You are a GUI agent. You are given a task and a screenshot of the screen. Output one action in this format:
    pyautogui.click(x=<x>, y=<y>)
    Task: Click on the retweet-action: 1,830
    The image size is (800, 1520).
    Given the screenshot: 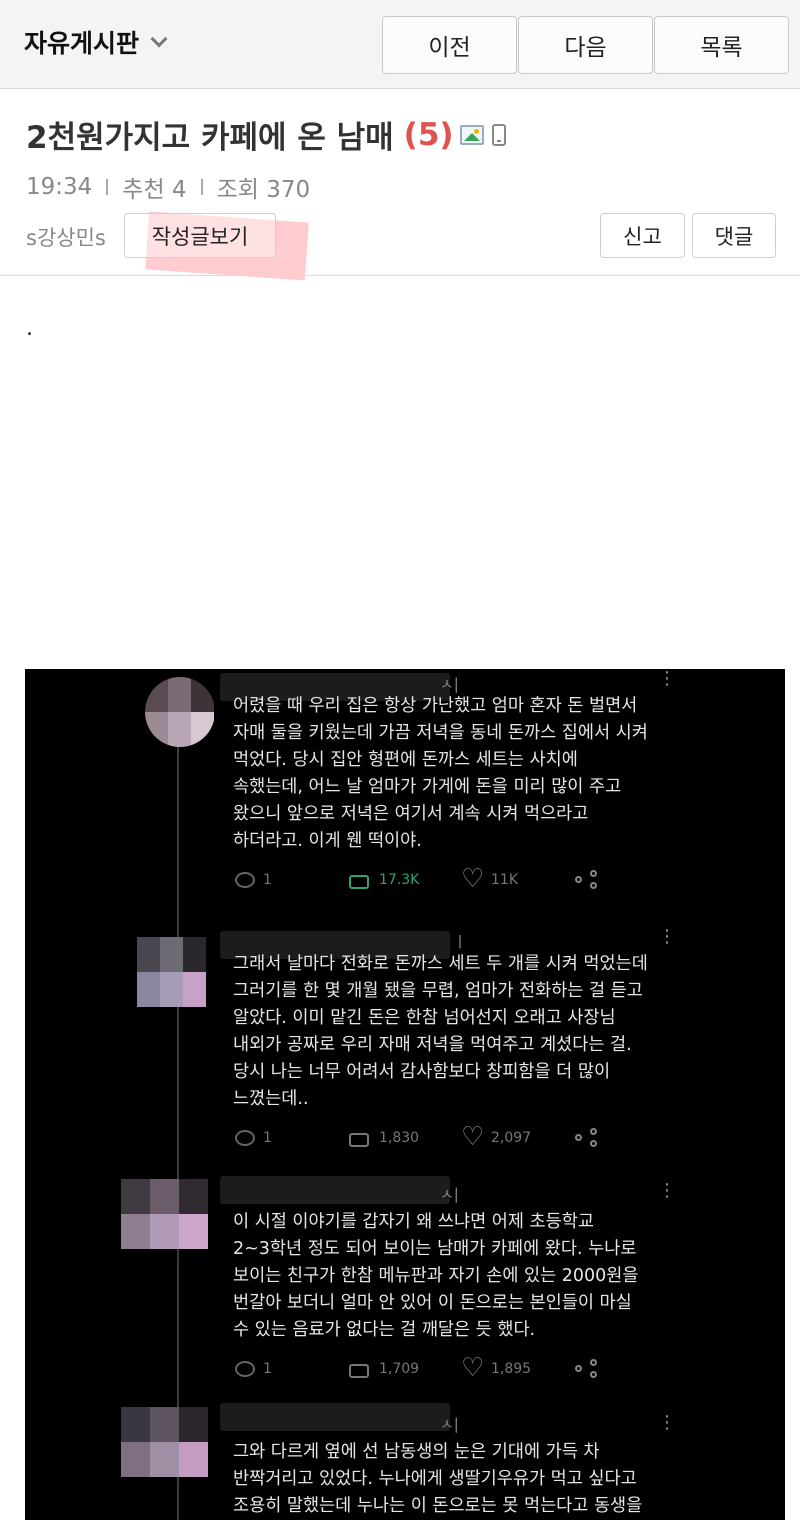 What is the action you would take?
    pyautogui.click(x=404, y=1138)
    